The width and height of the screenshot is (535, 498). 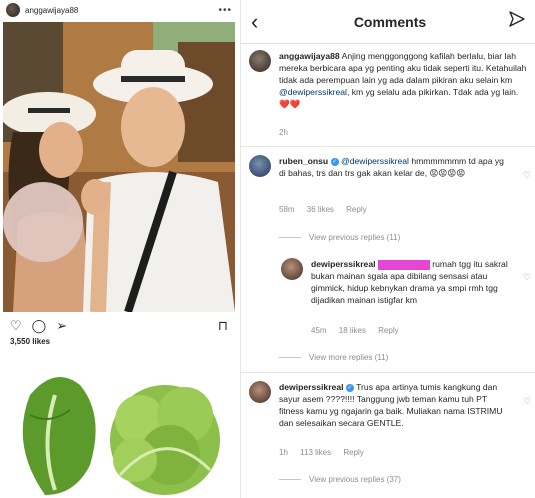 I want to click on comment-username: ruben_onsu, so click(x=303, y=161).